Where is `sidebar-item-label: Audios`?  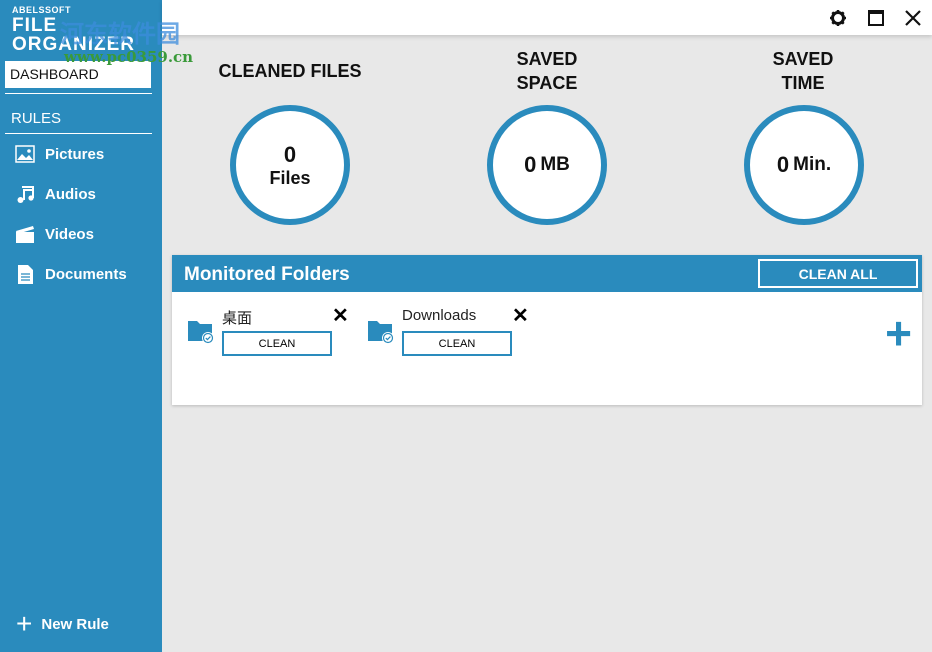 sidebar-item-label: Audios is located at coordinates (70, 194).